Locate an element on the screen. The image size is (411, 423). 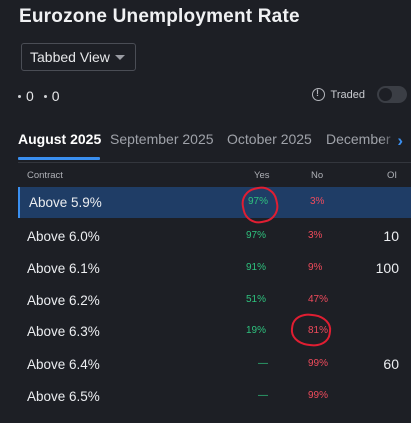
view-select: Tabbed View is located at coordinates (78, 57).